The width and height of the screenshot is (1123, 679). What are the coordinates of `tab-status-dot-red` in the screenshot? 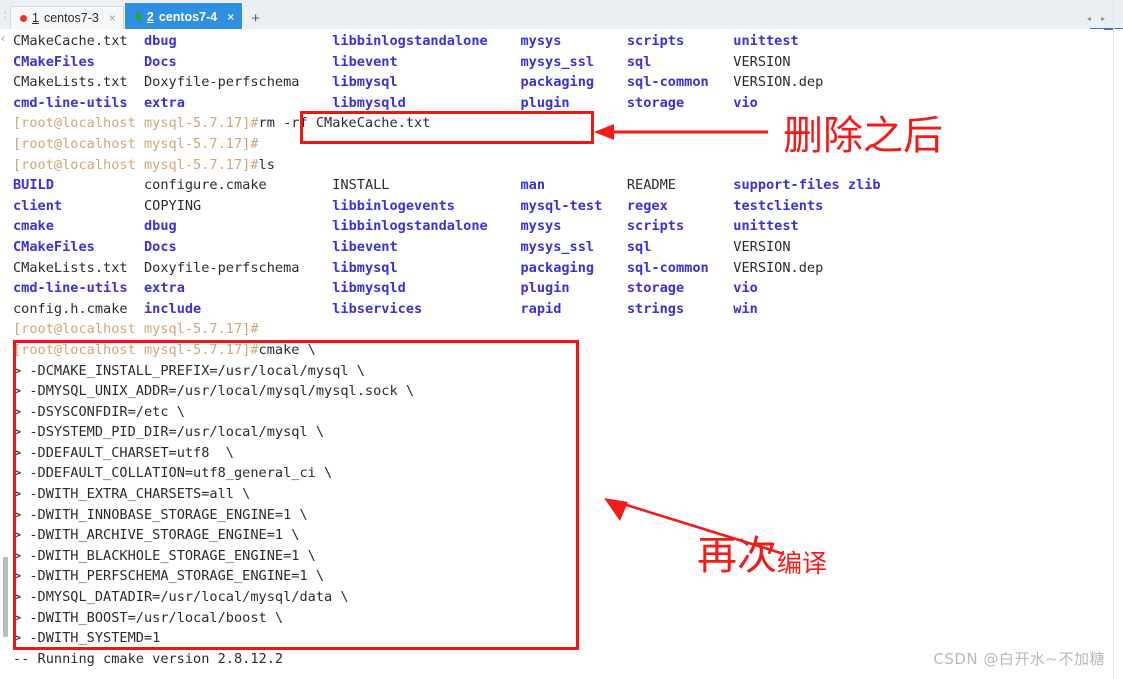 It's located at (23, 18).